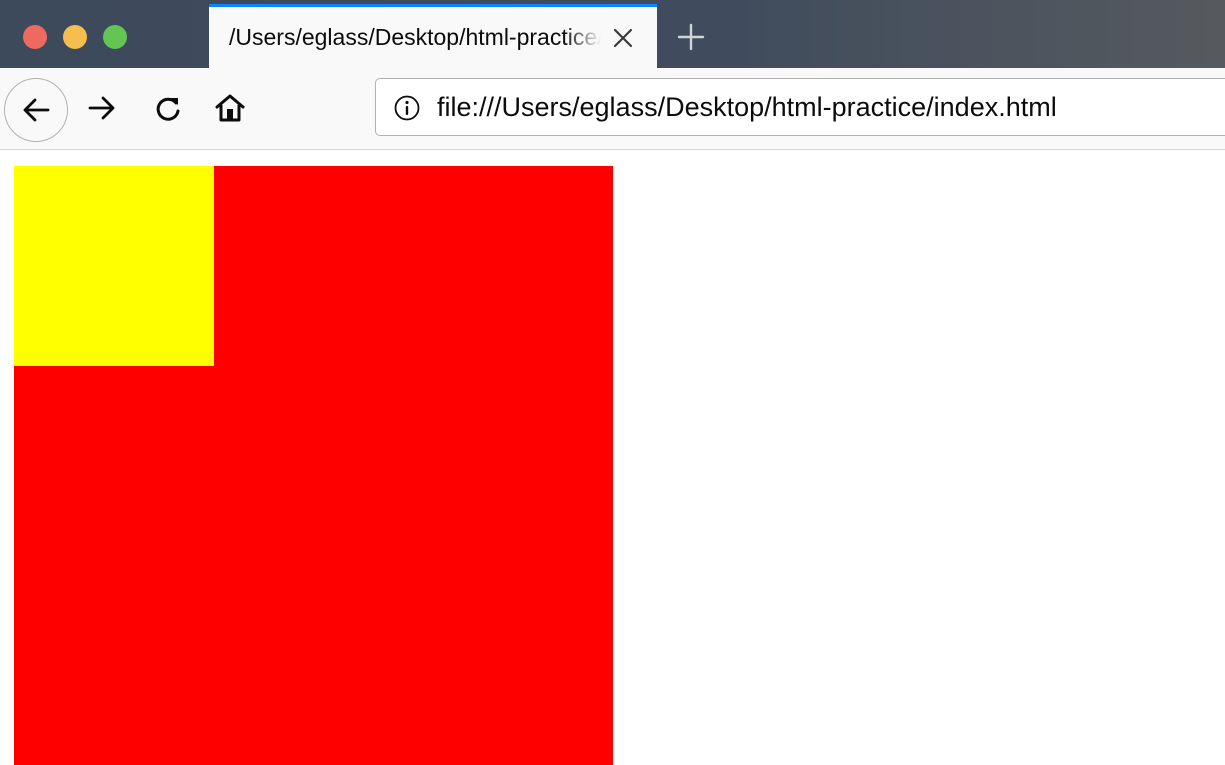 This screenshot has width=1225, height=765. I want to click on reload-button, so click(168, 108).